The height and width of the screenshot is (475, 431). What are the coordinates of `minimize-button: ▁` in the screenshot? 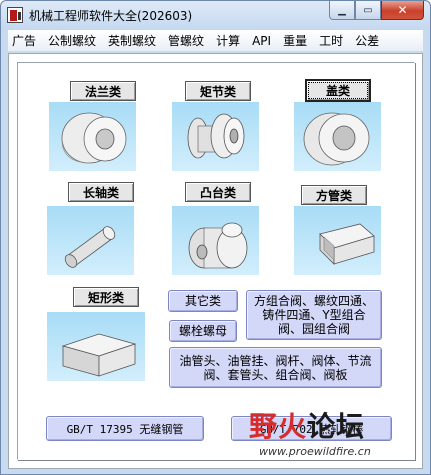 It's located at (342, 10).